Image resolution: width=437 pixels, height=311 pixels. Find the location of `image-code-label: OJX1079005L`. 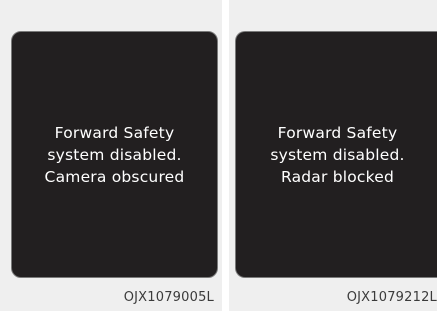

image-code-label: OJX1079005L is located at coordinates (168, 297).